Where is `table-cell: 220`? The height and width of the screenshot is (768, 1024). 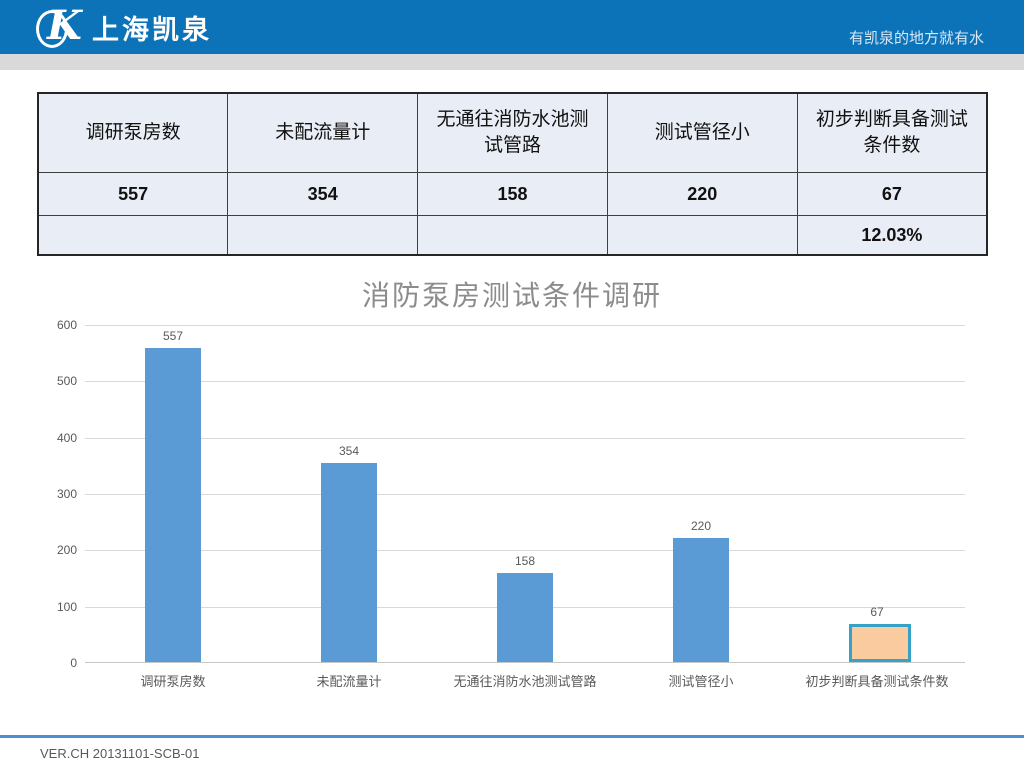 table-cell: 220 is located at coordinates (702, 194).